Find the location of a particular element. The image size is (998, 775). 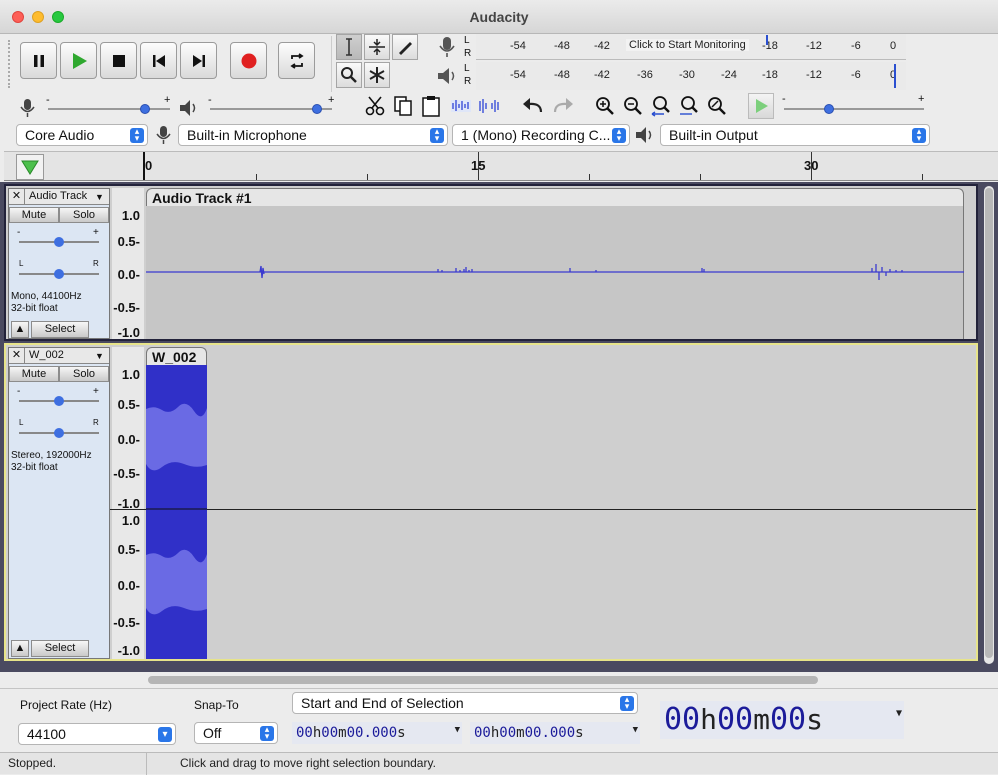

selection-tool-button is located at coordinates (349, 47).